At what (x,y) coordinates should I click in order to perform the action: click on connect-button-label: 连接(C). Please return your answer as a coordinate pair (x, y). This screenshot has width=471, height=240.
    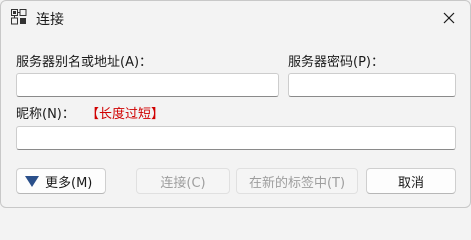
    Looking at the image, I should click on (183, 183).